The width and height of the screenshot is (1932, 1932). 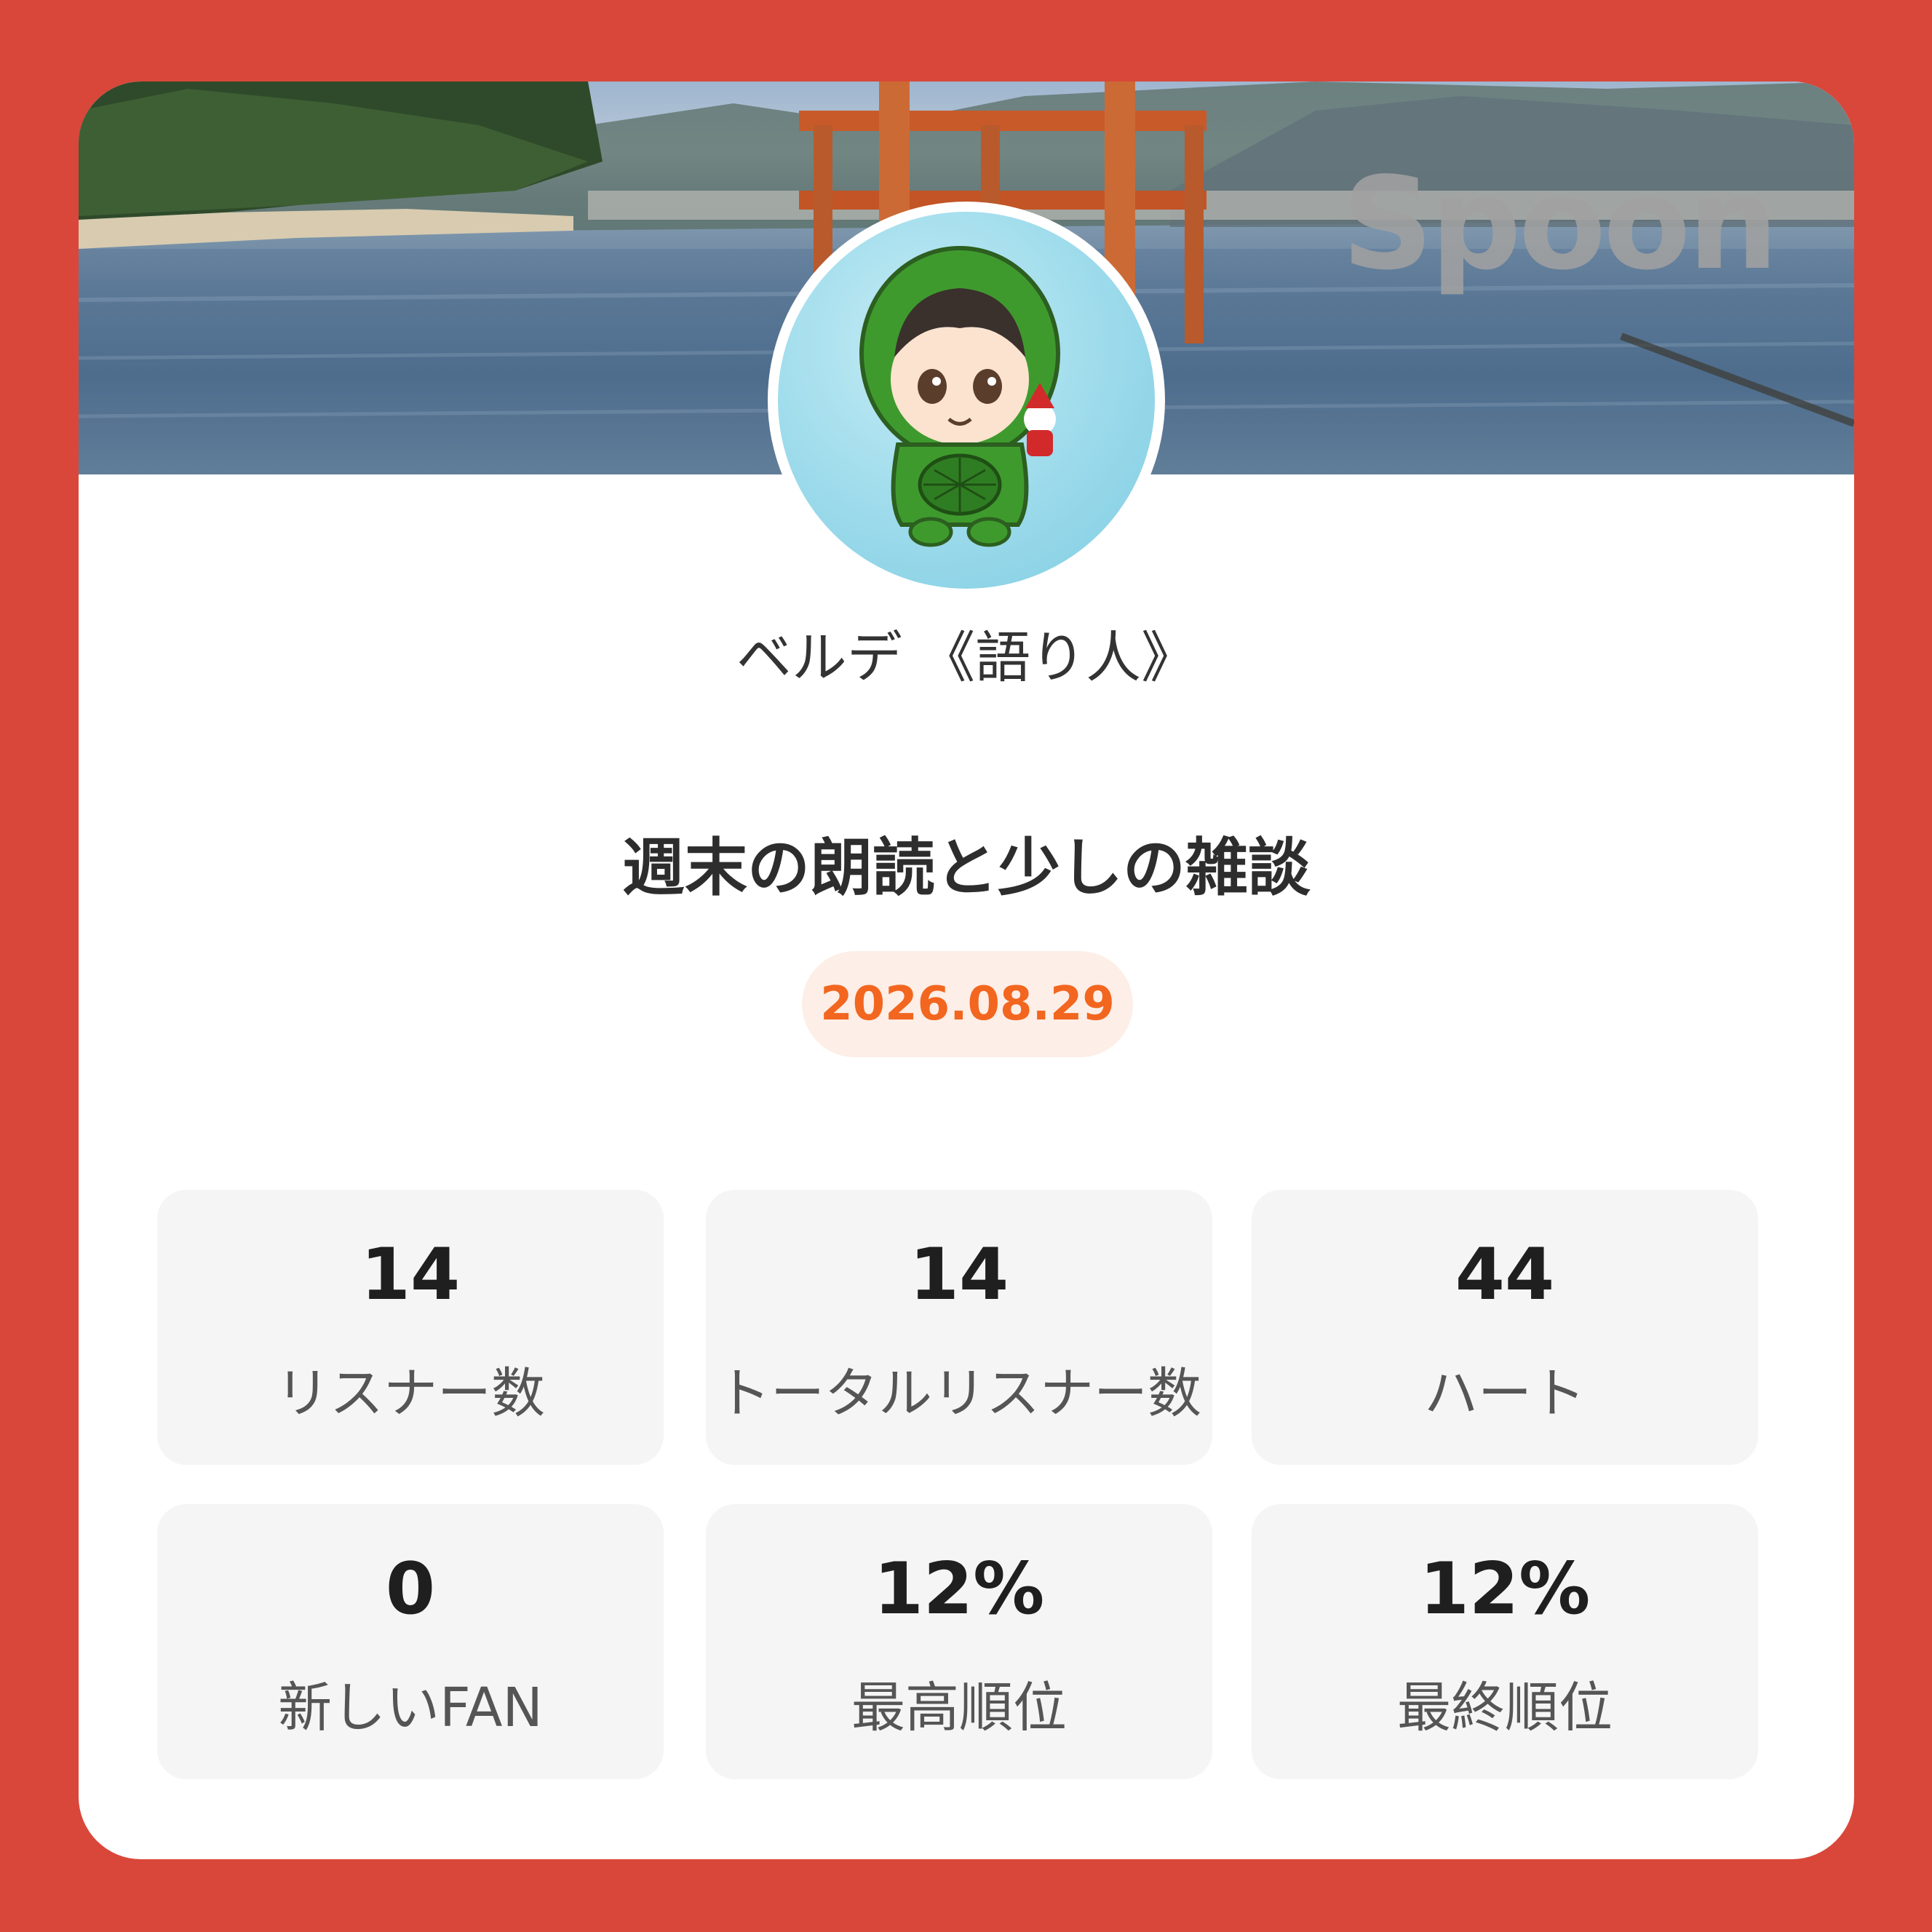 I want to click on stat-label: トータルリスナー数, so click(x=959, y=1393).